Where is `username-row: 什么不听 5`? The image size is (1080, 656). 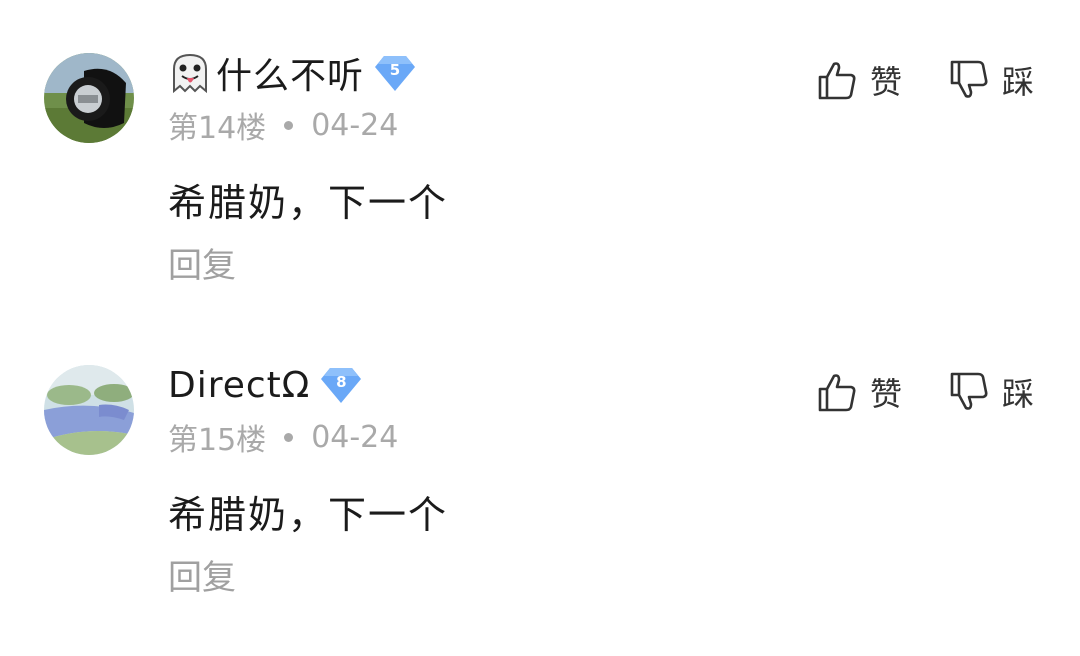 username-row: 什么不听 5 is located at coordinates (292, 73).